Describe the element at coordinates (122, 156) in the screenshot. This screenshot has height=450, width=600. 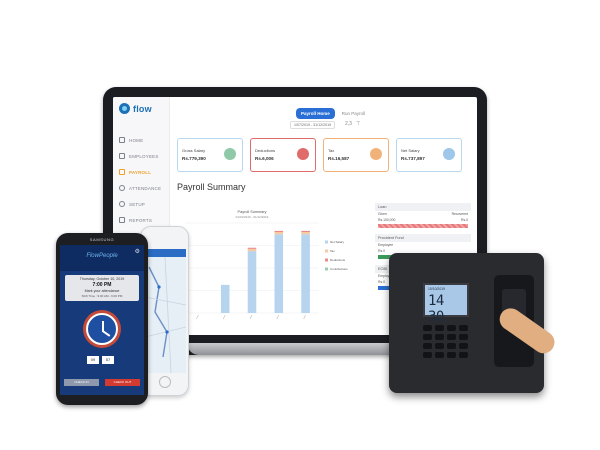
I see `users-icon` at that location.